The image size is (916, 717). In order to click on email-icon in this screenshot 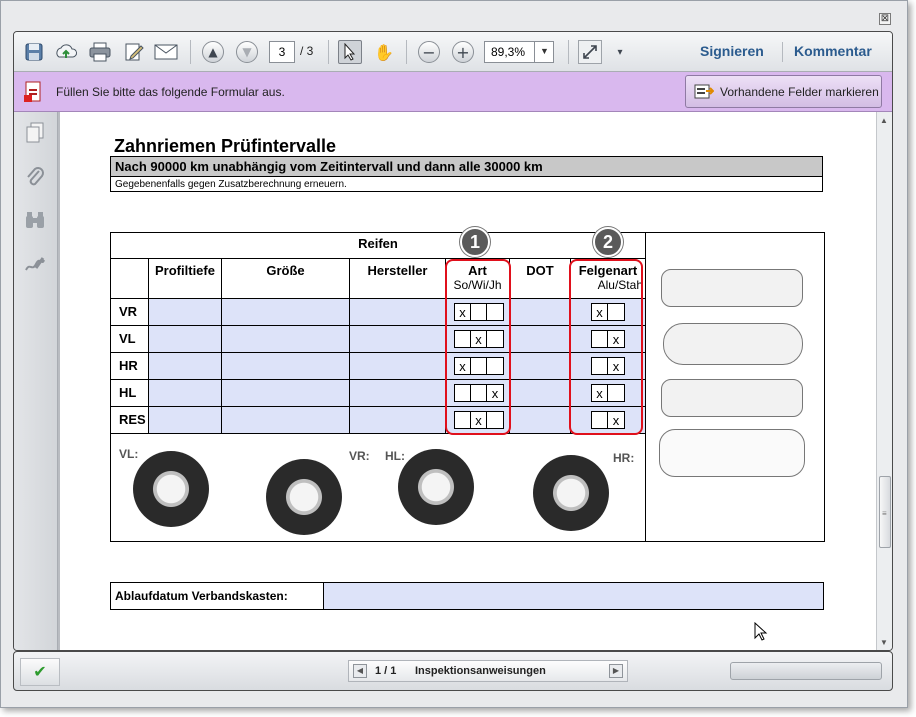, I will do `click(166, 52)`.